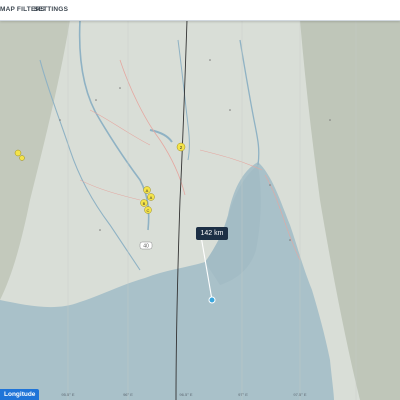 The width and height of the screenshot is (400, 400). Describe the element at coordinates (200, 10) in the screenshot. I see `top-toolbar: MAP FILTERS SETTINGS` at that location.